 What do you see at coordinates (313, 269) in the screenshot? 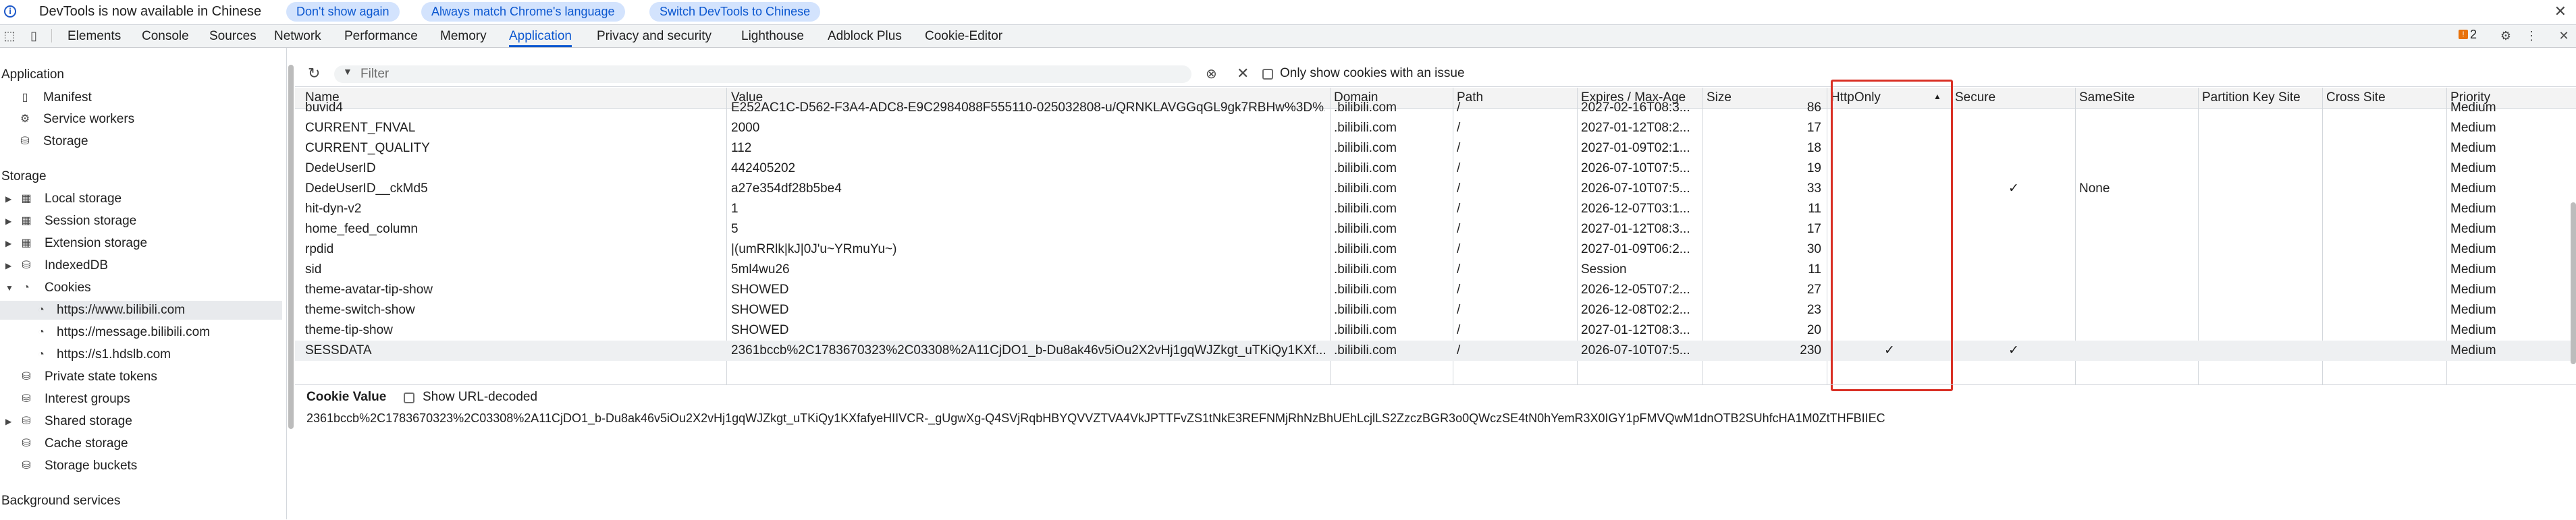
I see `cell-name: sid` at bounding box center [313, 269].